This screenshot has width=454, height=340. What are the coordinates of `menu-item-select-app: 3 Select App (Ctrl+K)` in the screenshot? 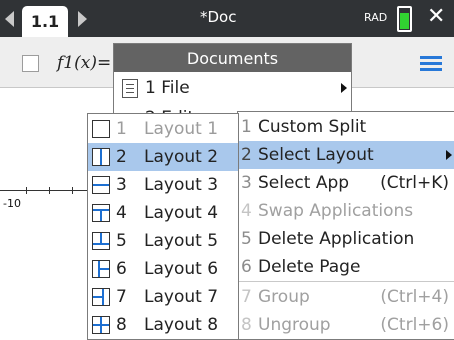 It's located at (346, 183).